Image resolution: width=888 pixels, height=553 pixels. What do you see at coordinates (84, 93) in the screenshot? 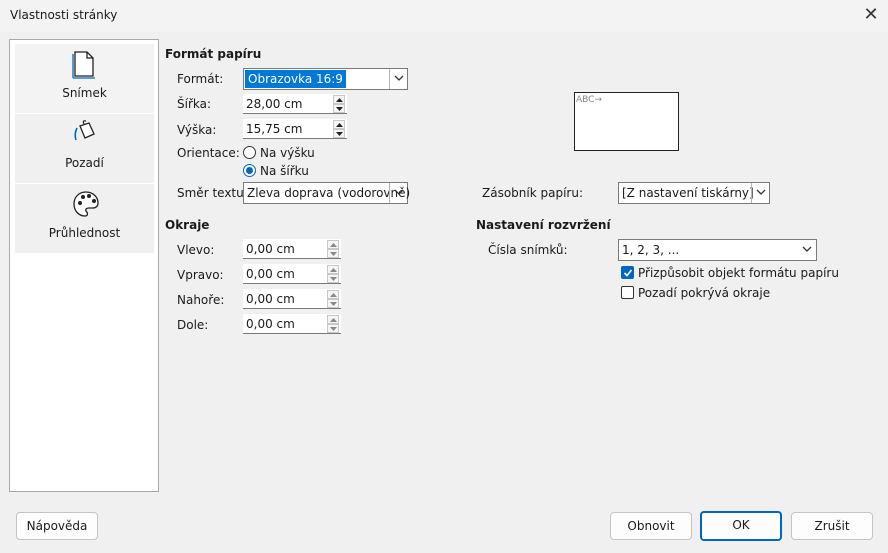
I see `sidebar-item-label: Snímek` at bounding box center [84, 93].